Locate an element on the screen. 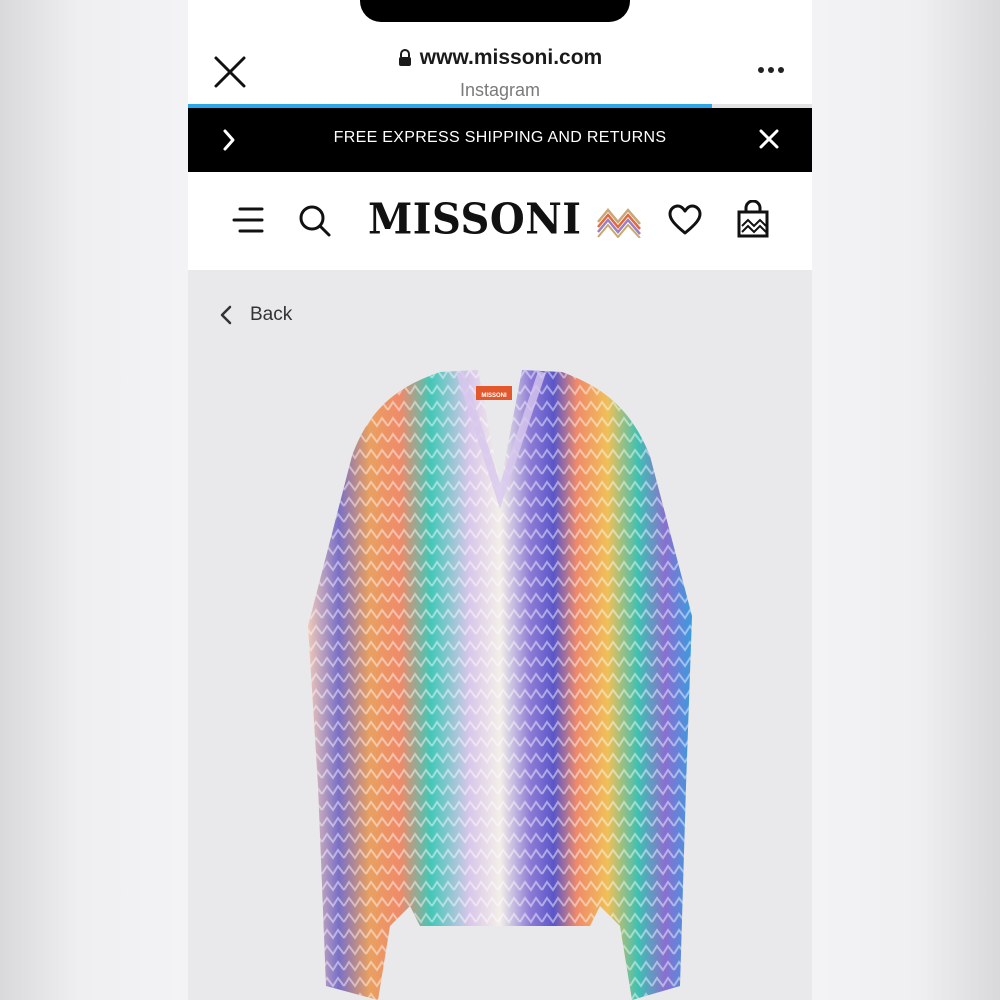  url-area: www.missoni.com Instagram is located at coordinates (500, 73).